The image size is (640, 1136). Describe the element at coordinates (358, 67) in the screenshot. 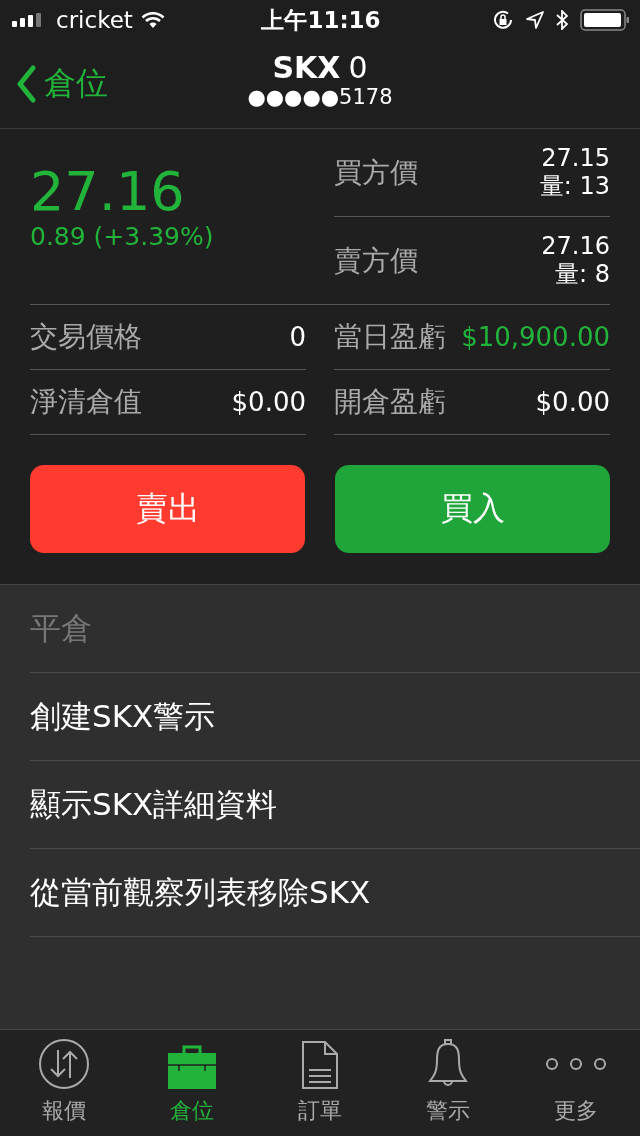

I see `position-count: 0` at that location.